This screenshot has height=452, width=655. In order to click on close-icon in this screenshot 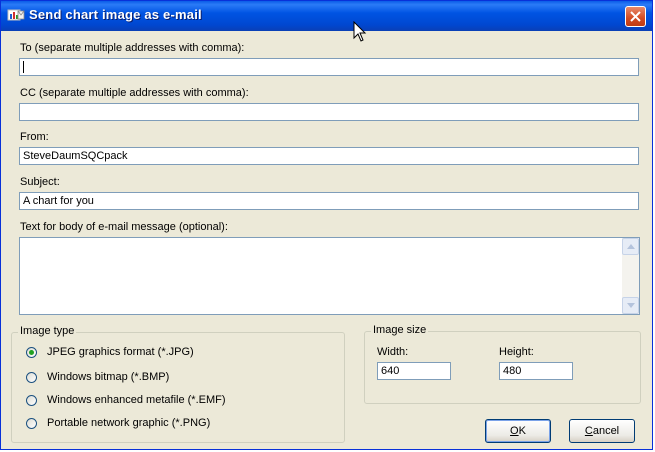, I will do `click(635, 16)`.